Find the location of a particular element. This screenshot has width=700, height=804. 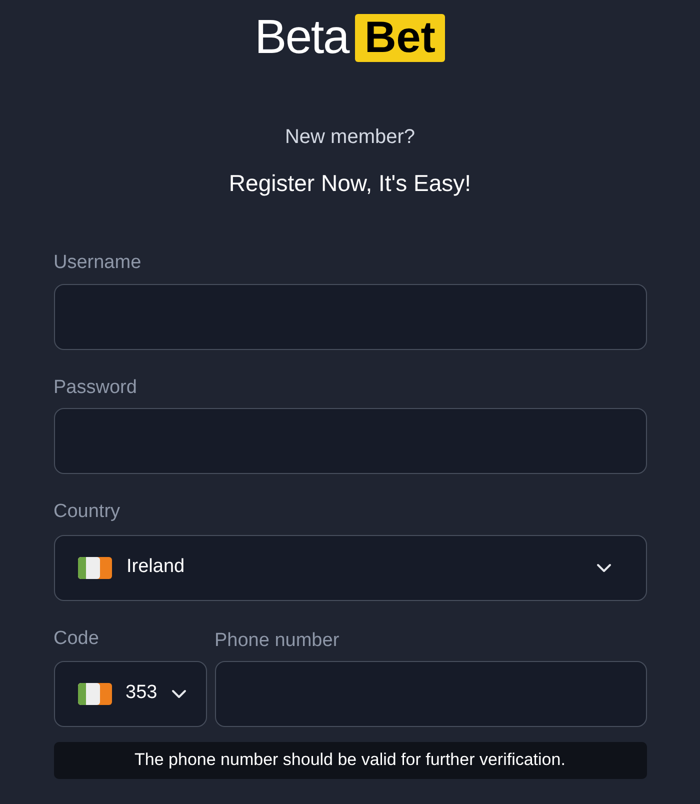

logo-badge: Bet is located at coordinates (400, 38).